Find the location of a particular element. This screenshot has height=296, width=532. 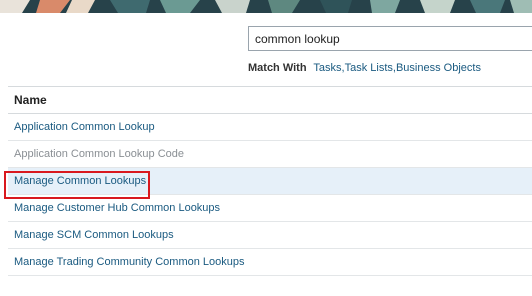

result-link: Manage SCM Common Lookups is located at coordinates (94, 235).